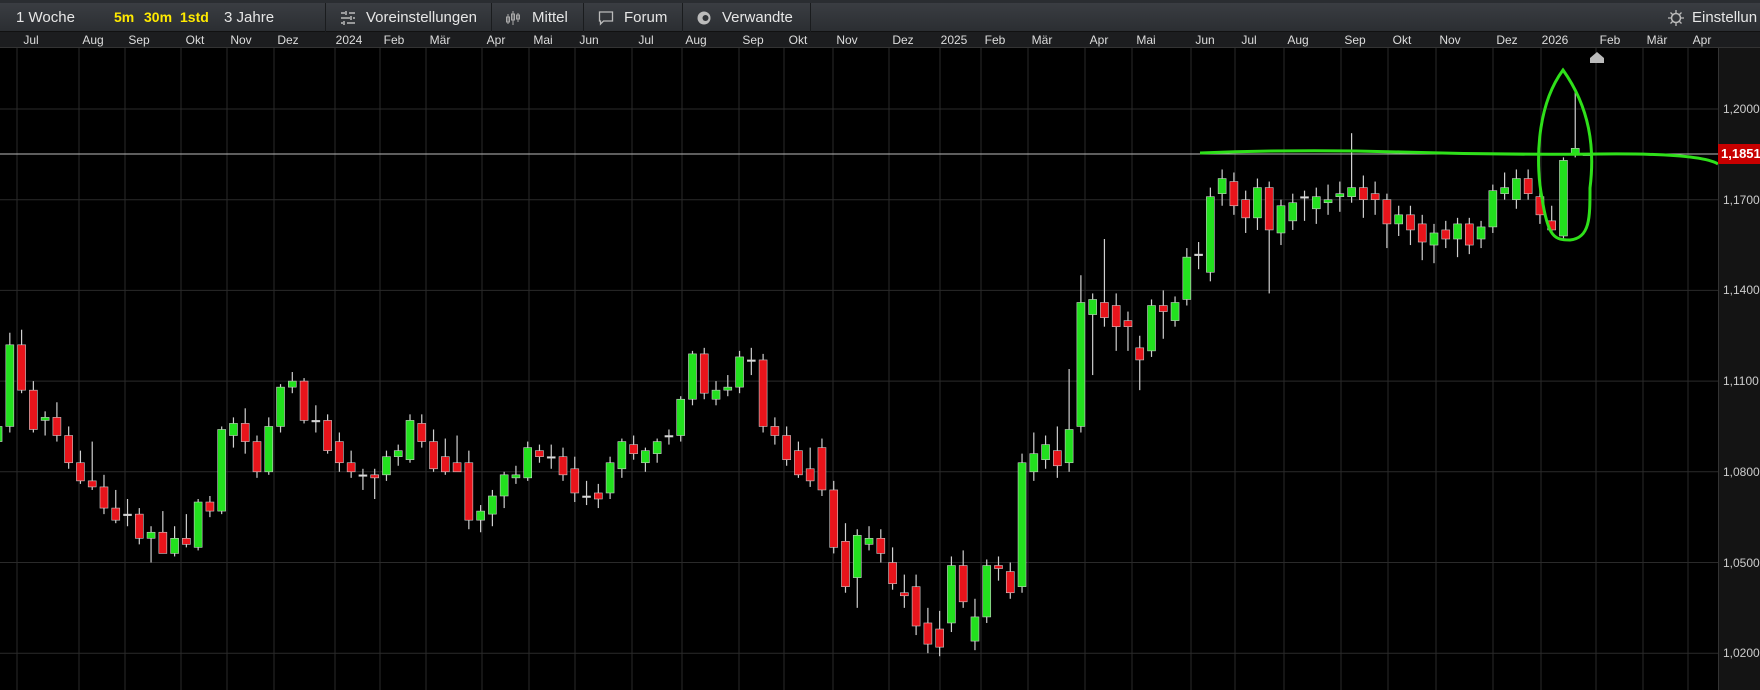 The image size is (1760, 690). I want to click on period-dropdown: 1 Woche, so click(45, 17).